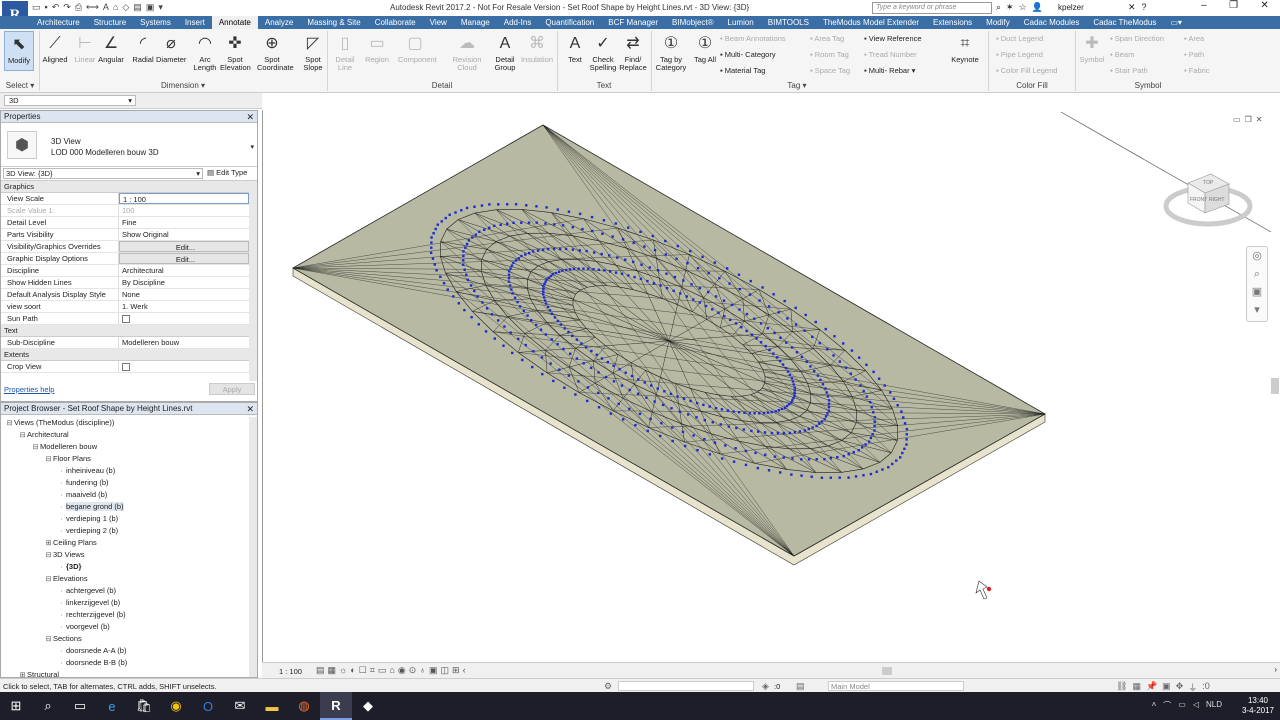 The height and width of the screenshot is (720, 1280). I want to click on multi-rebar-button: ▪ Multi- Rebar ▾, so click(889, 70).